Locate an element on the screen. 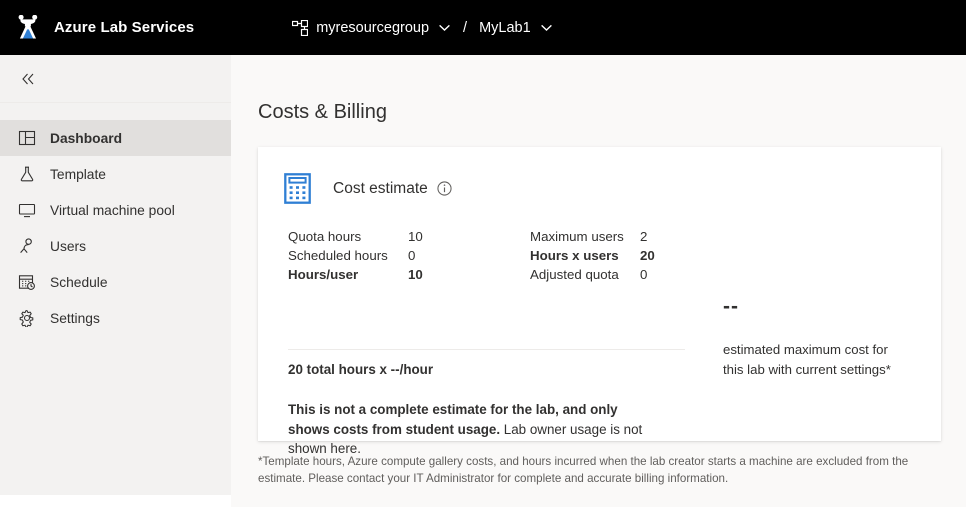  sidebar-item-label: Schedule is located at coordinates (79, 282).